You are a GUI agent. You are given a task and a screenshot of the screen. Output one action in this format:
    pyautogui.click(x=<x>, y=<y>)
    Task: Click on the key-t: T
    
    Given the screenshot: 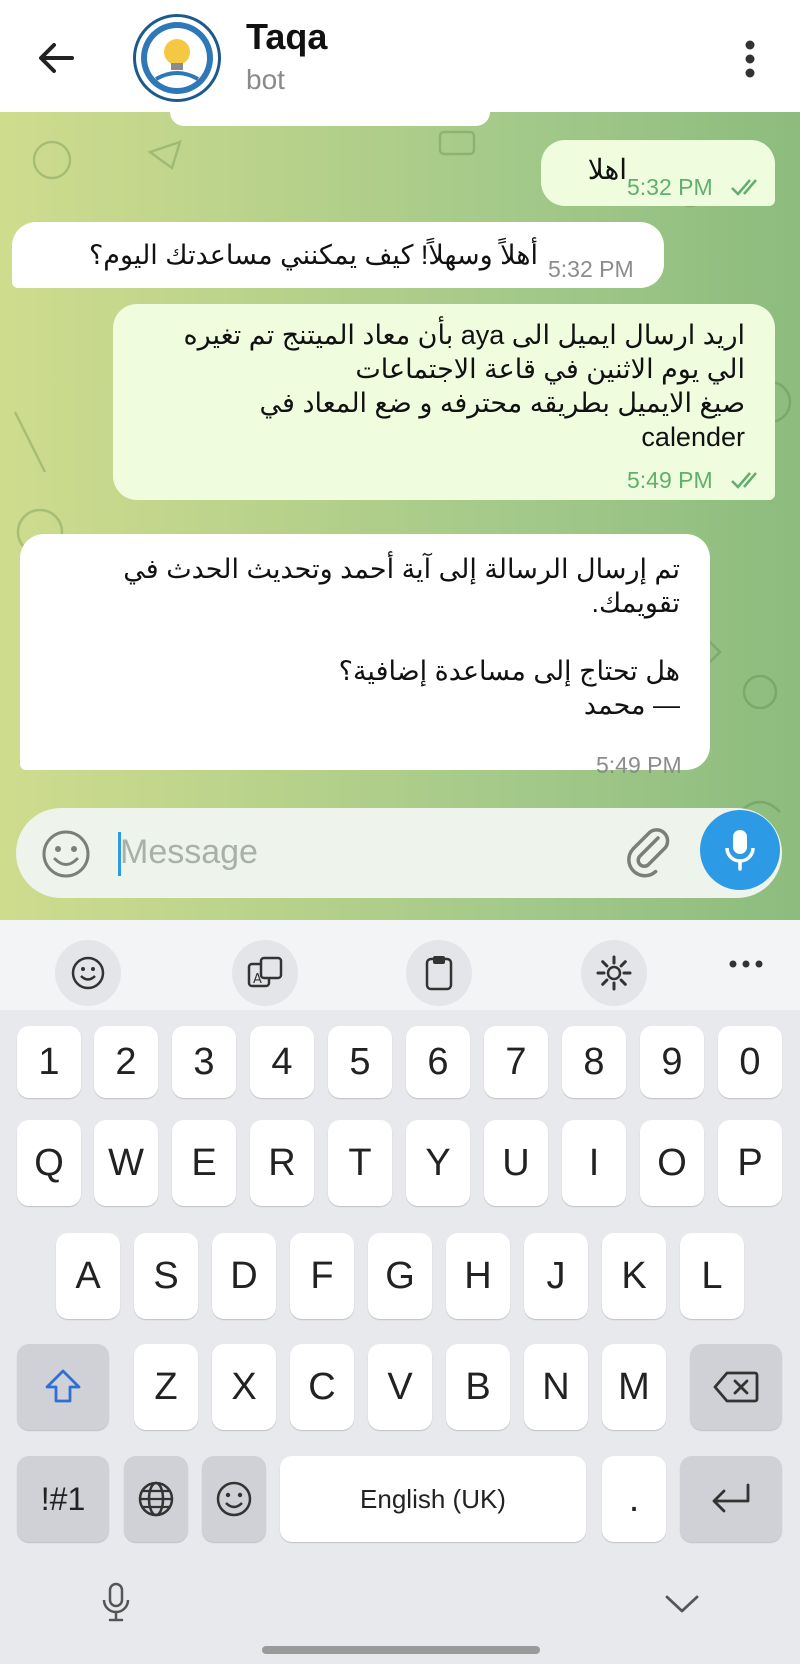 What is the action you would take?
    pyautogui.click(x=360, y=1163)
    